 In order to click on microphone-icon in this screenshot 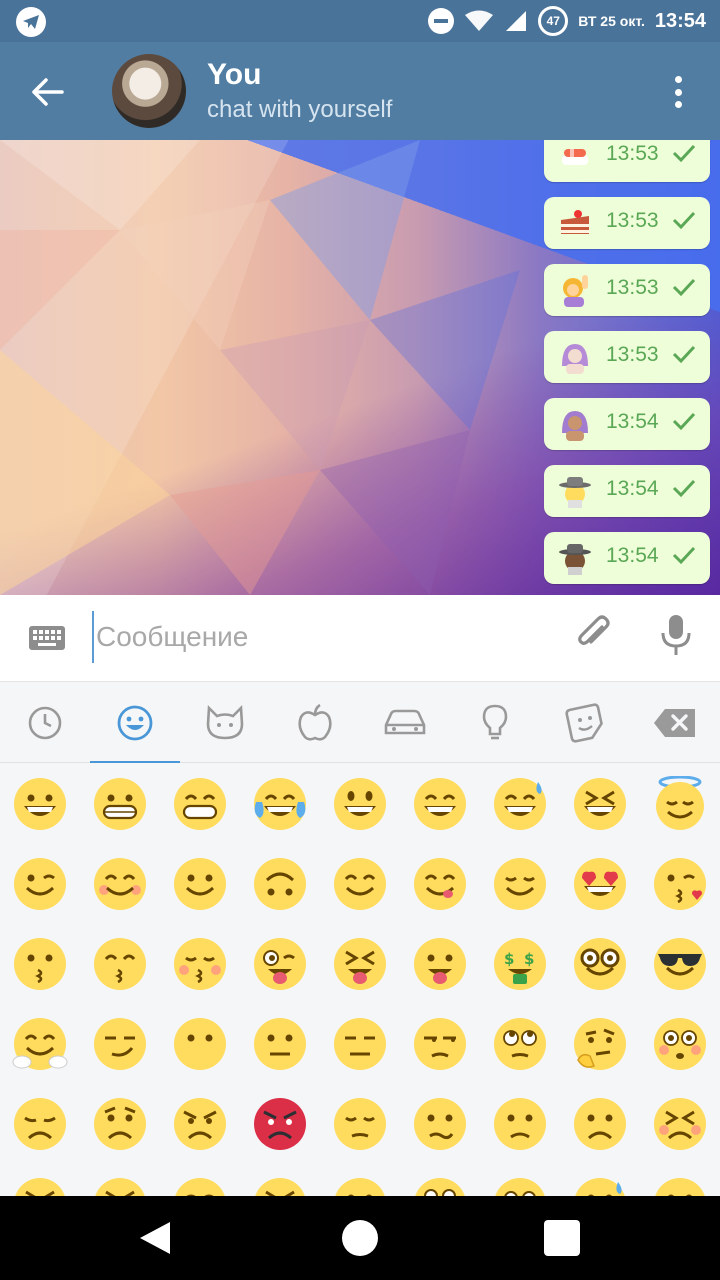, I will do `click(676, 635)`.